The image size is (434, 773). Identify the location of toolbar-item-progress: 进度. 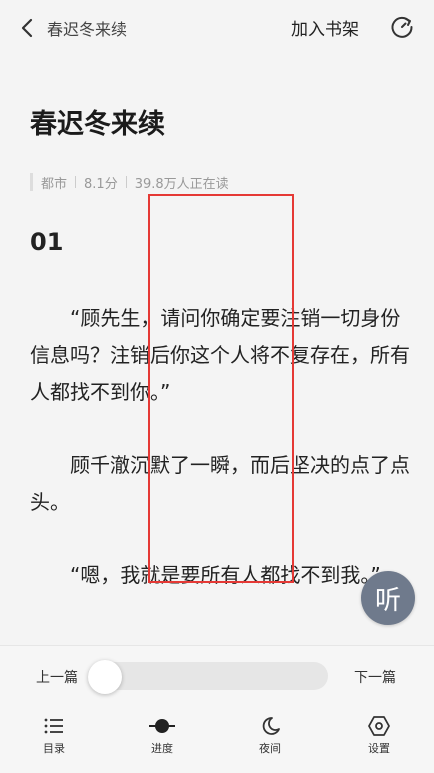
(162, 736).